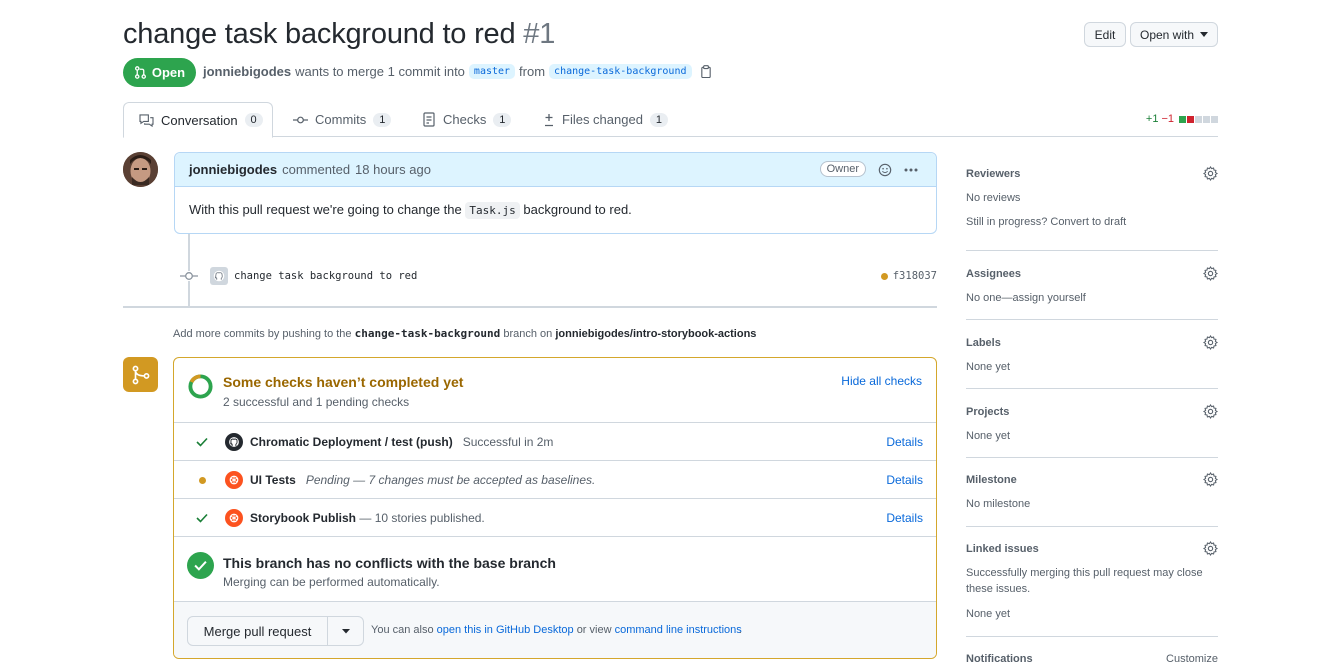  I want to click on status-badge: Open, so click(159, 72).